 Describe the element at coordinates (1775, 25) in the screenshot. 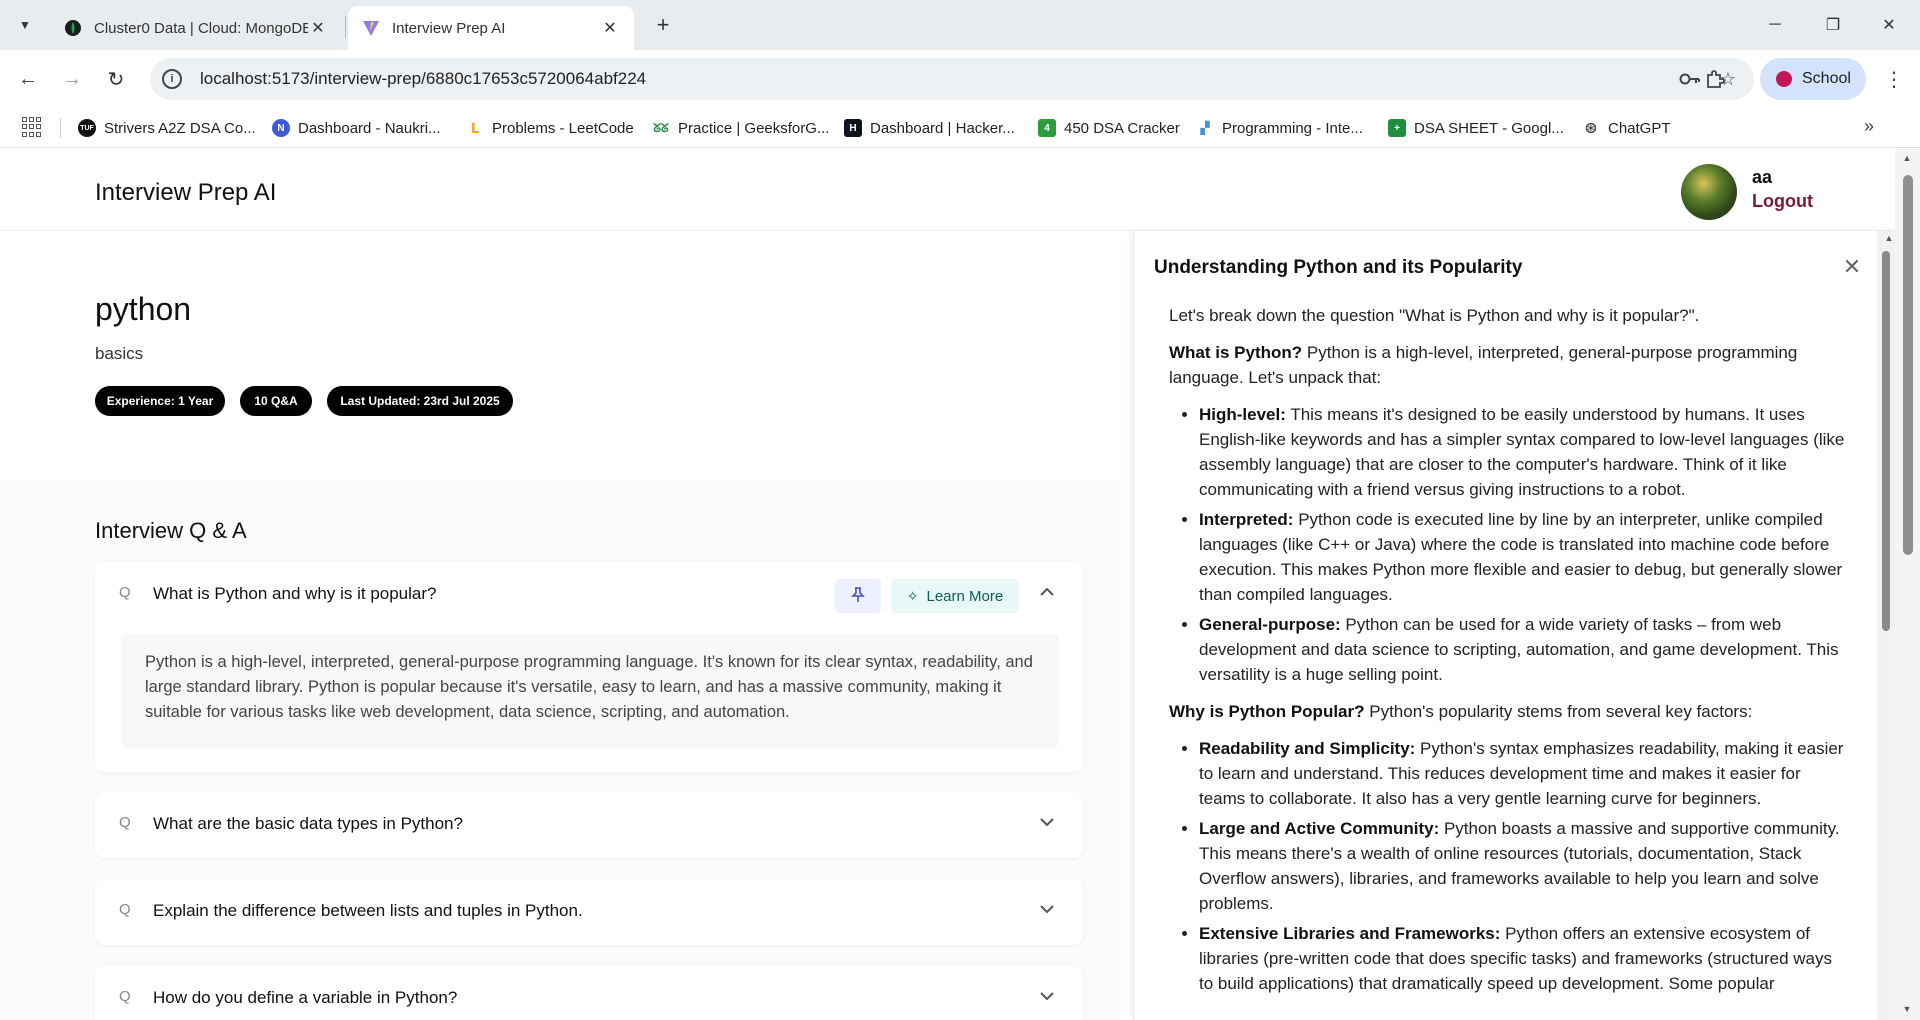

I see `minimize-window-icon: ─` at that location.